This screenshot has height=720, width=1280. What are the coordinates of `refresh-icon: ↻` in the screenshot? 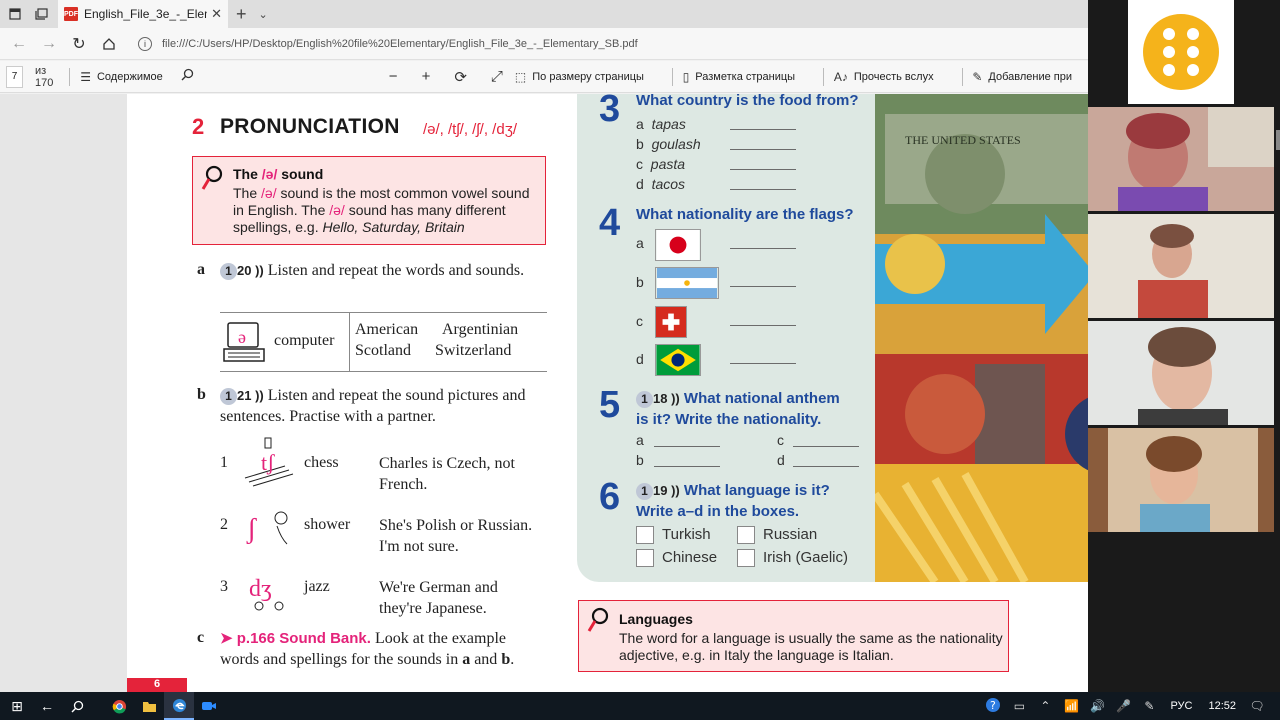 It's located at (79, 44).